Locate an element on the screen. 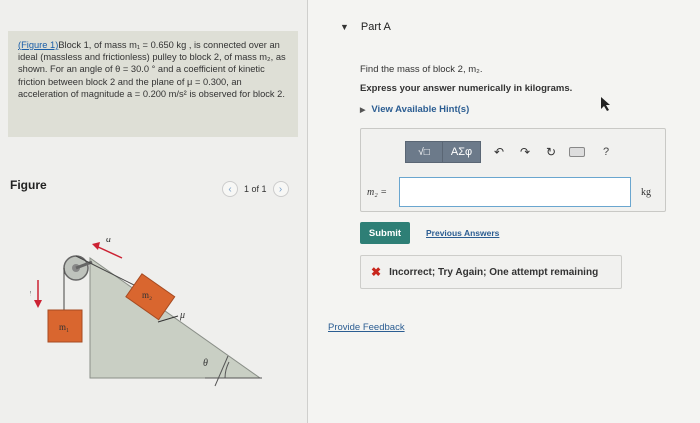  panel-divider is located at coordinates (307, 211).